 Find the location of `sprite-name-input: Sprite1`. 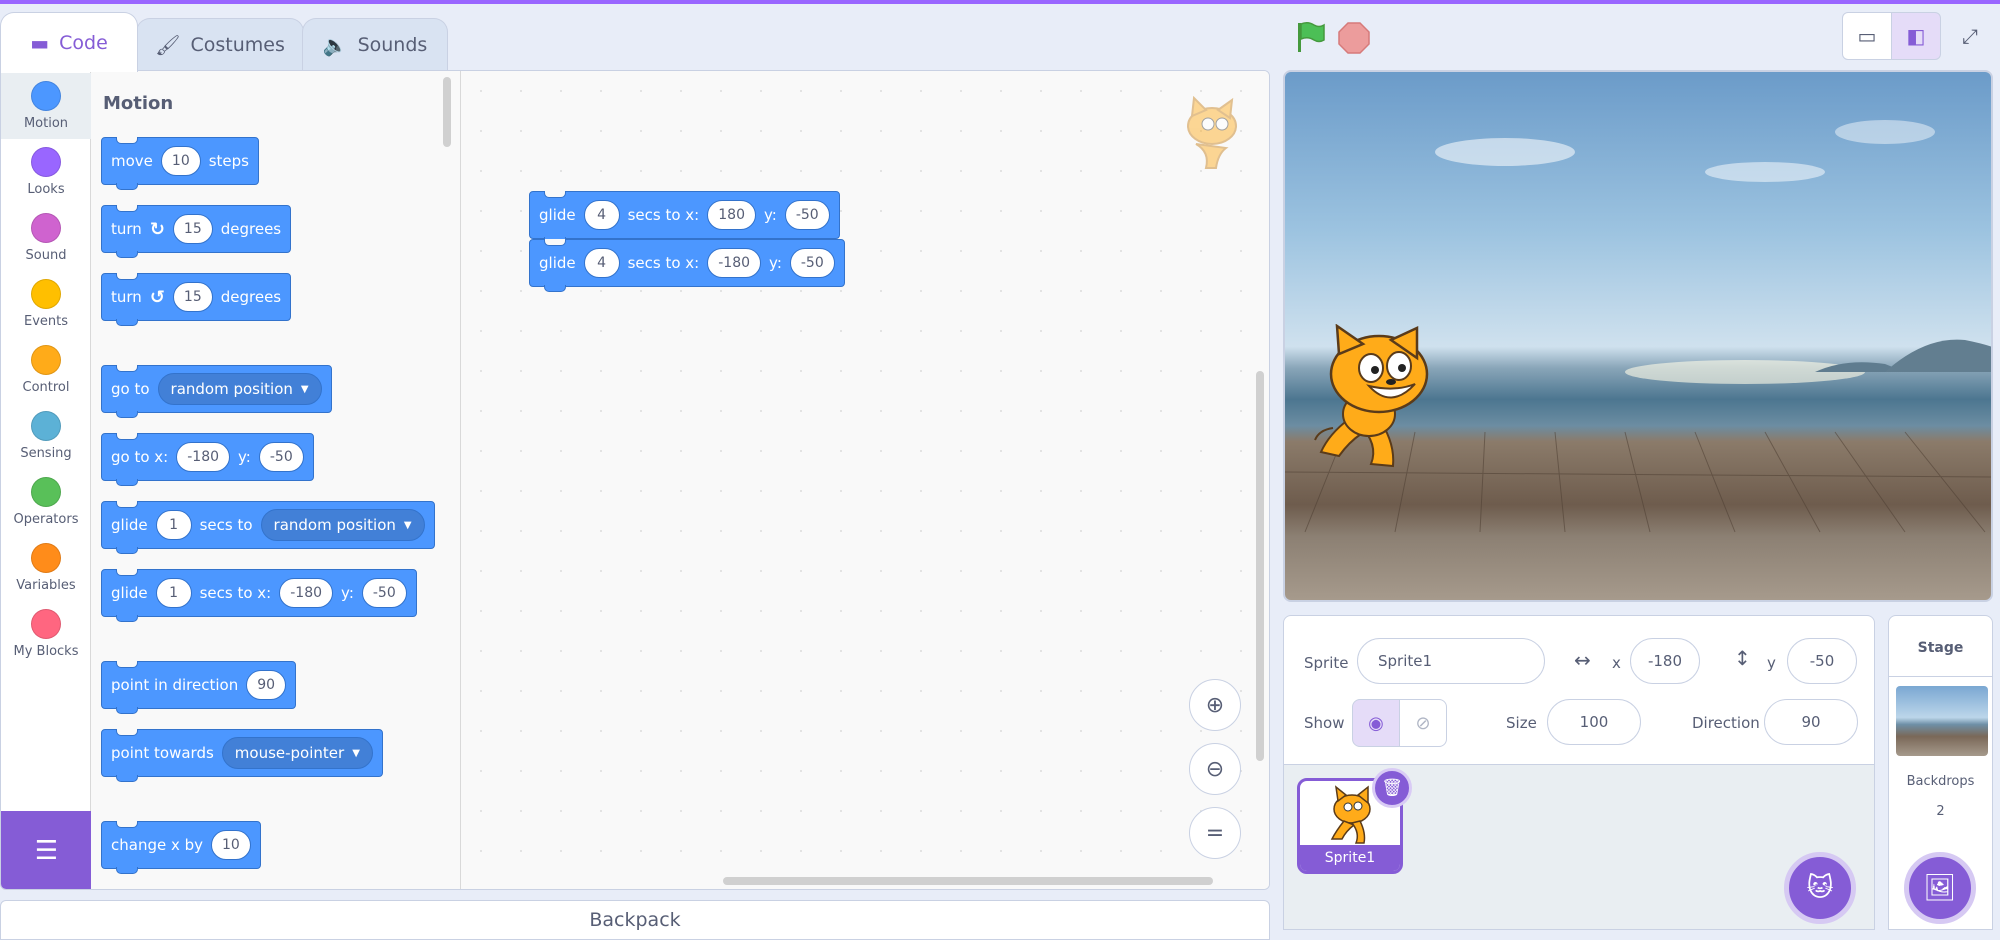

sprite-name-input: Sprite1 is located at coordinates (1451, 661).